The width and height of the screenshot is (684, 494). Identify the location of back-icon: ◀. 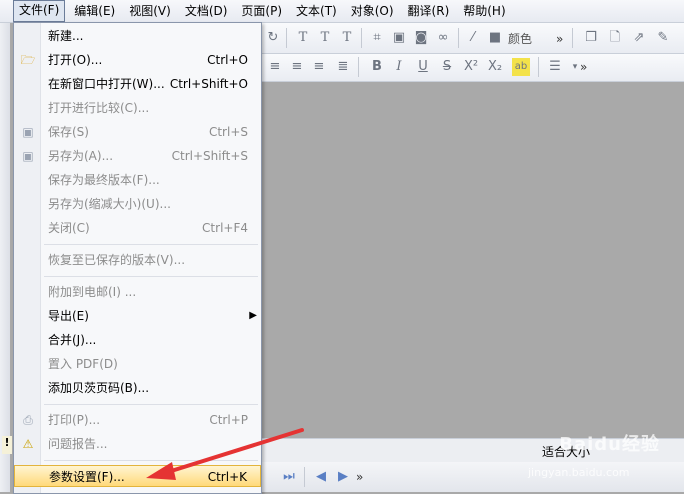
(321, 477).